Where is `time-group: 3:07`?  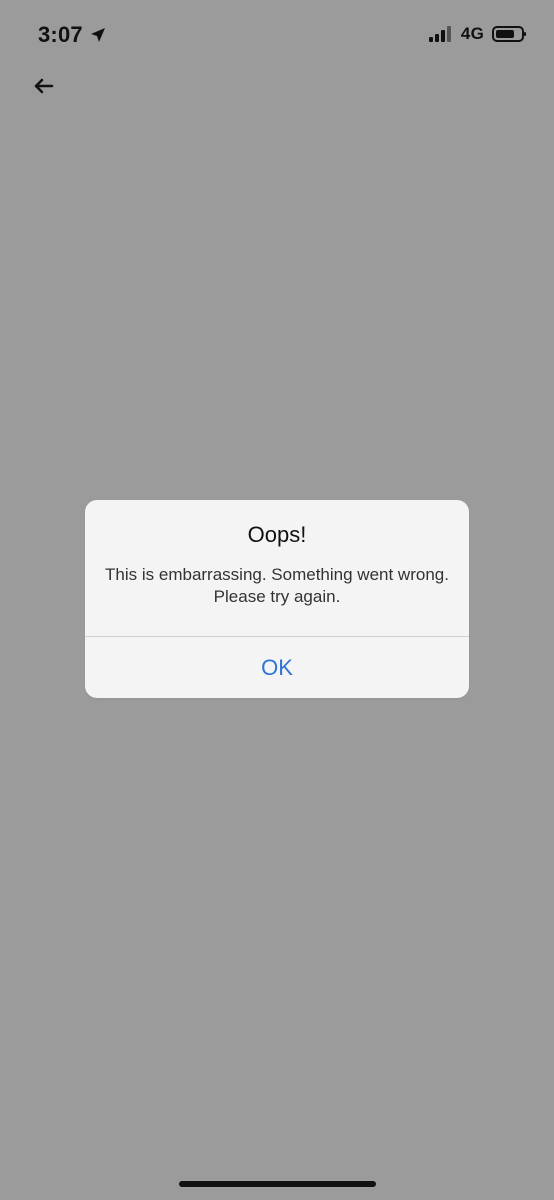 time-group: 3:07 is located at coordinates (72, 35).